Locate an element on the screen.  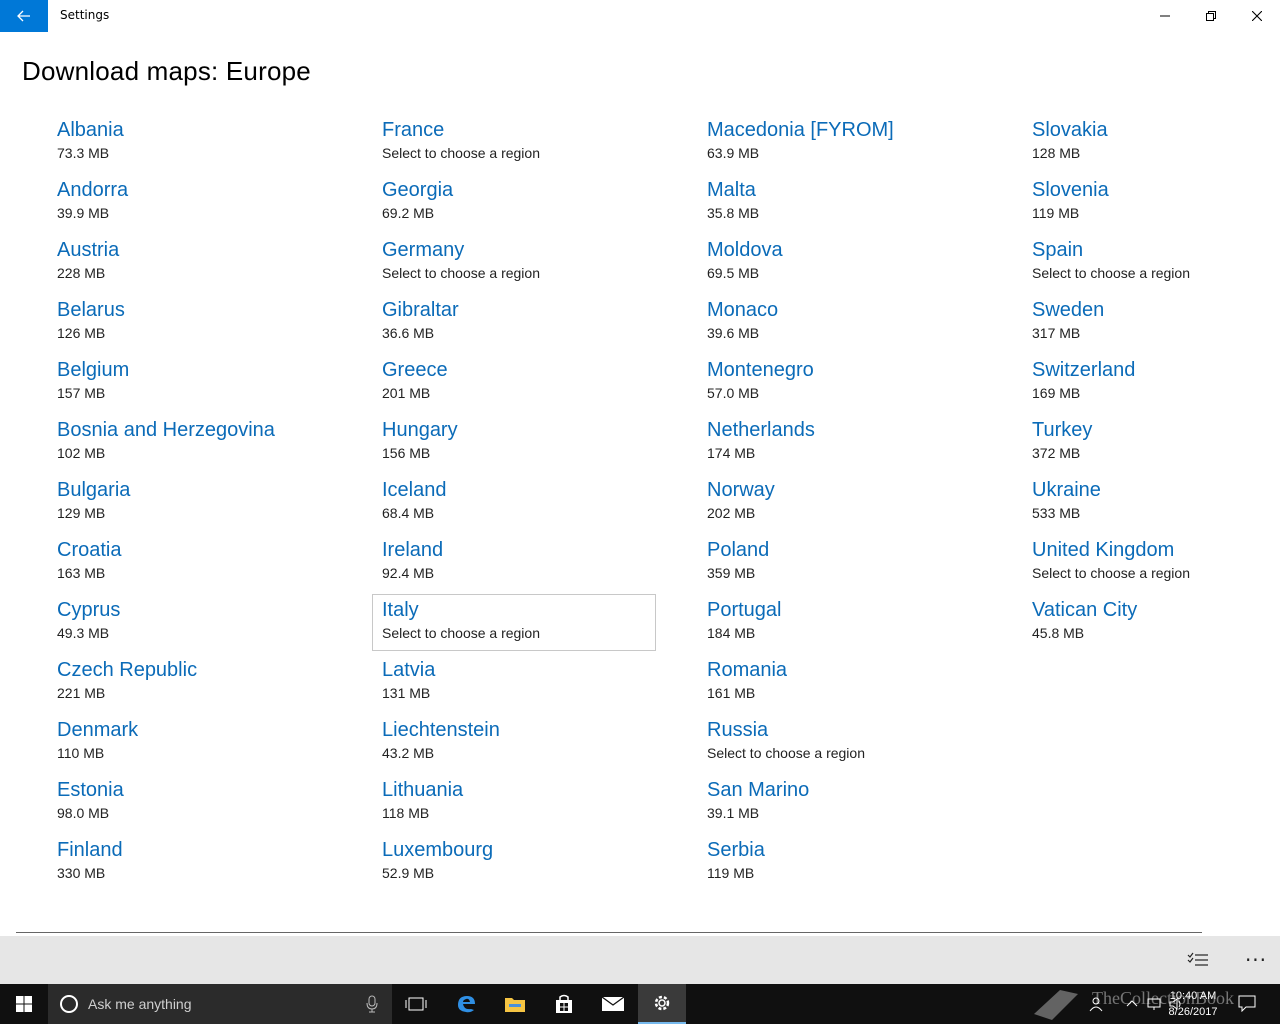
country-item: Turkey 372 MB is located at coordinates (1151, 444).